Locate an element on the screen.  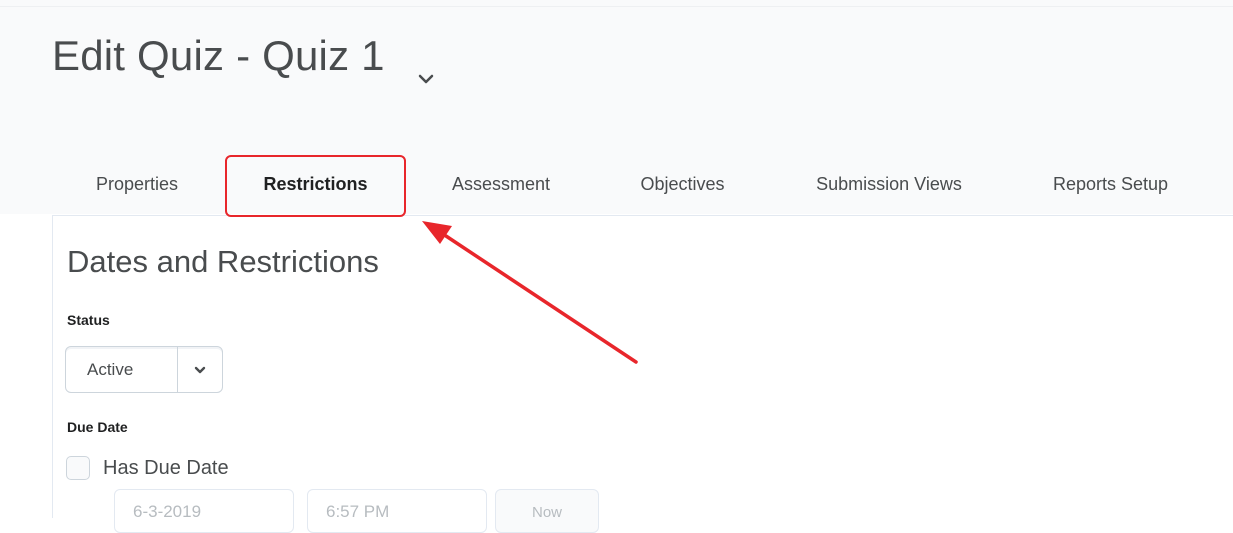
page-title-text: Edit Quiz - Quiz 1 is located at coordinates (218, 55).